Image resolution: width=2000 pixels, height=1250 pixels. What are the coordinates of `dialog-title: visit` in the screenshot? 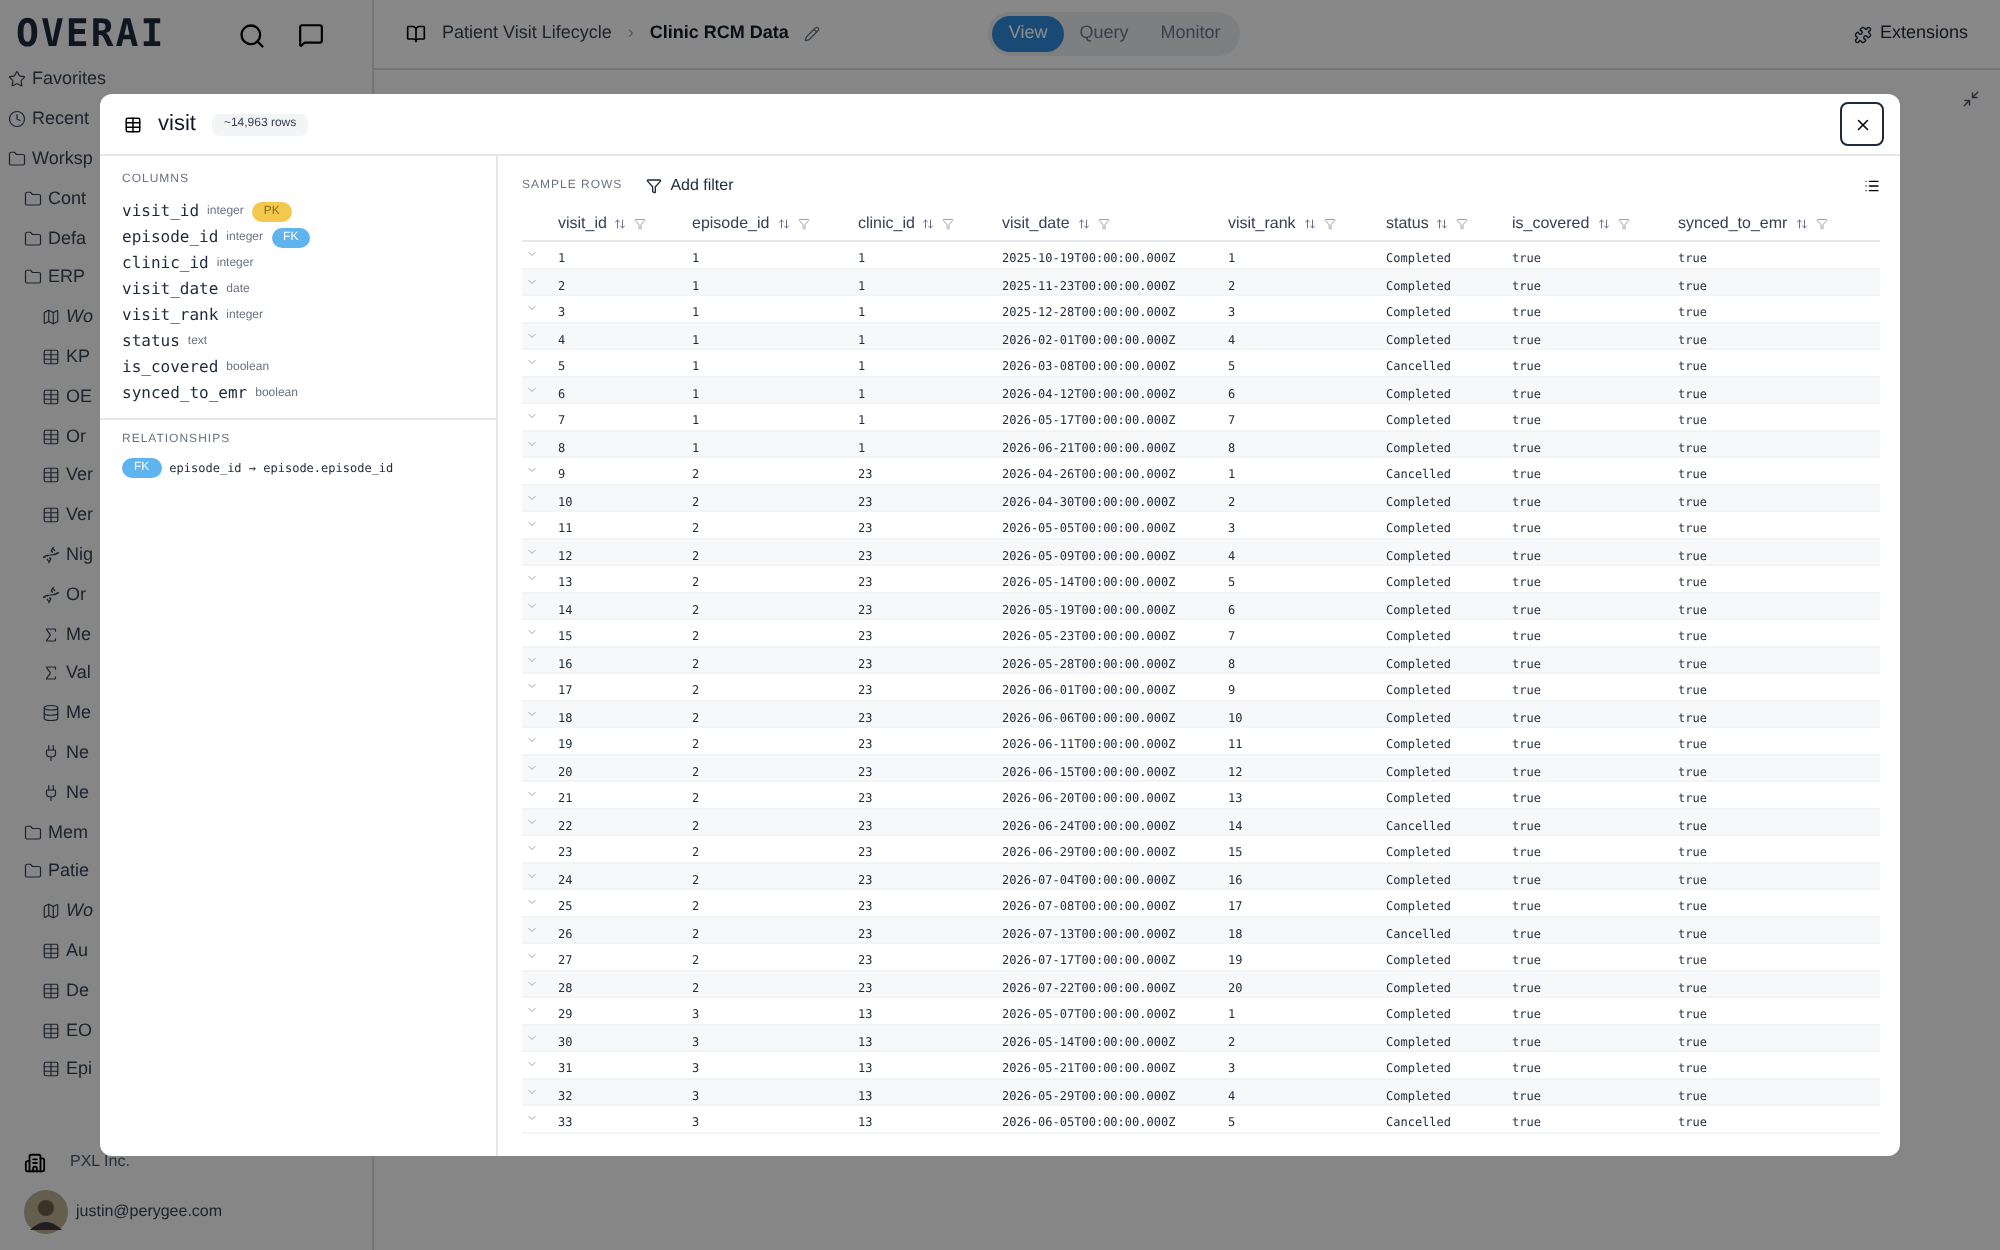 It's located at (177, 124).